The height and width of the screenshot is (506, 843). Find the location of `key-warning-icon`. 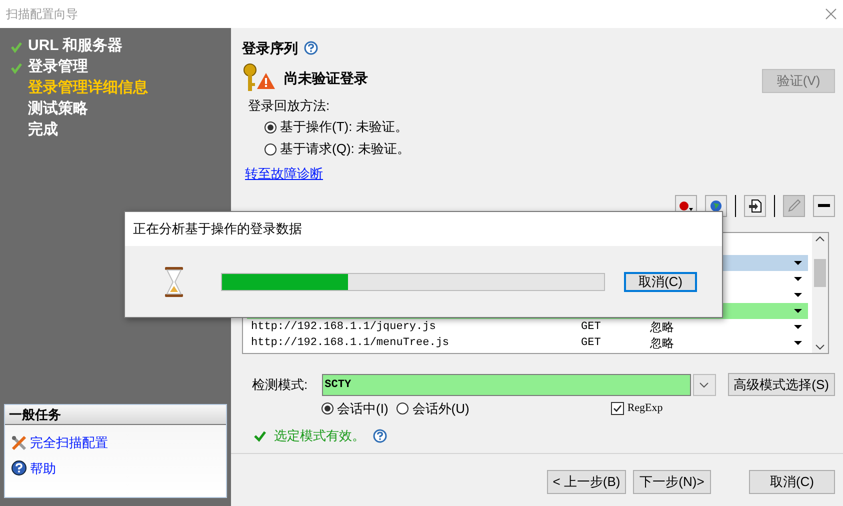

key-warning-icon is located at coordinates (259, 78).